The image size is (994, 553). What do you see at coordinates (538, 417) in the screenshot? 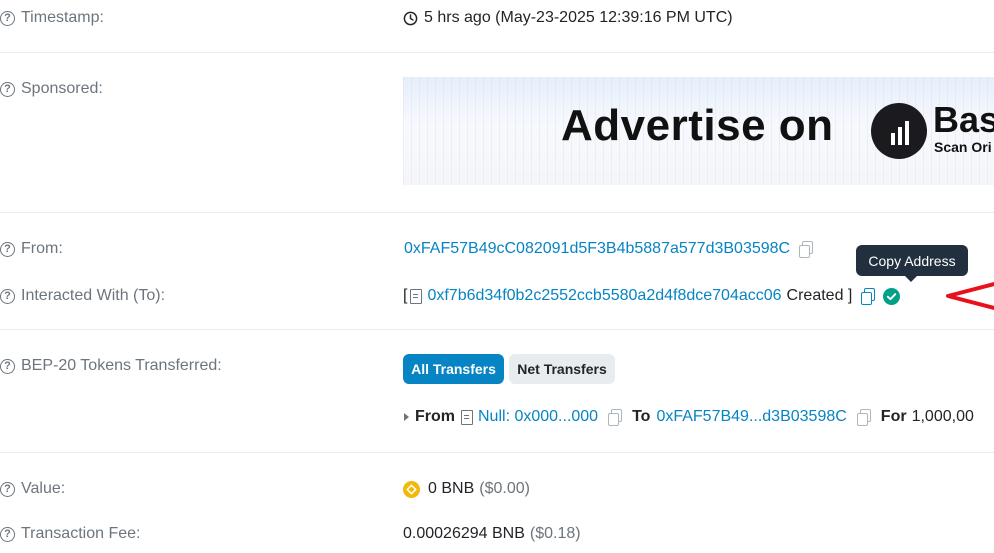
I see `from-null-link: Null: 0x000...000` at bounding box center [538, 417].